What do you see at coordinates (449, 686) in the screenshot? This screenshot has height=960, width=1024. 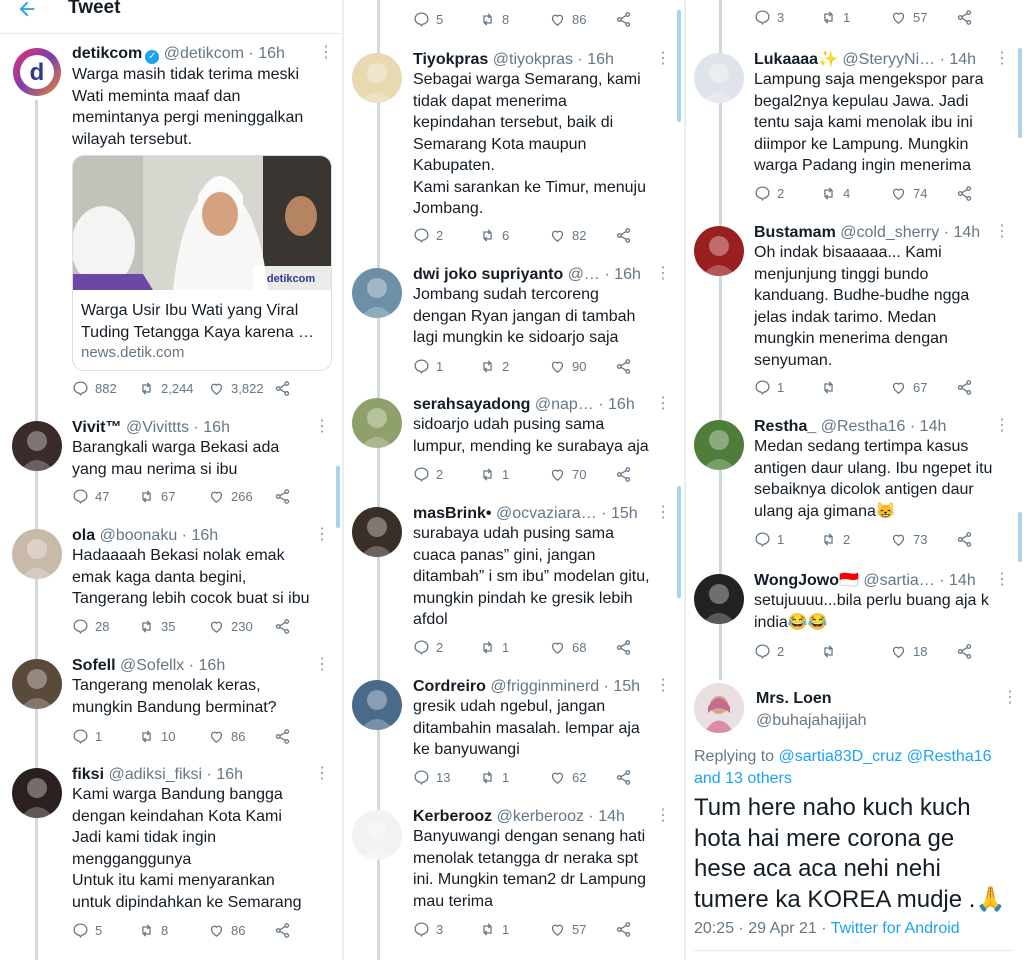 I see `display-name: Cordreiro` at bounding box center [449, 686].